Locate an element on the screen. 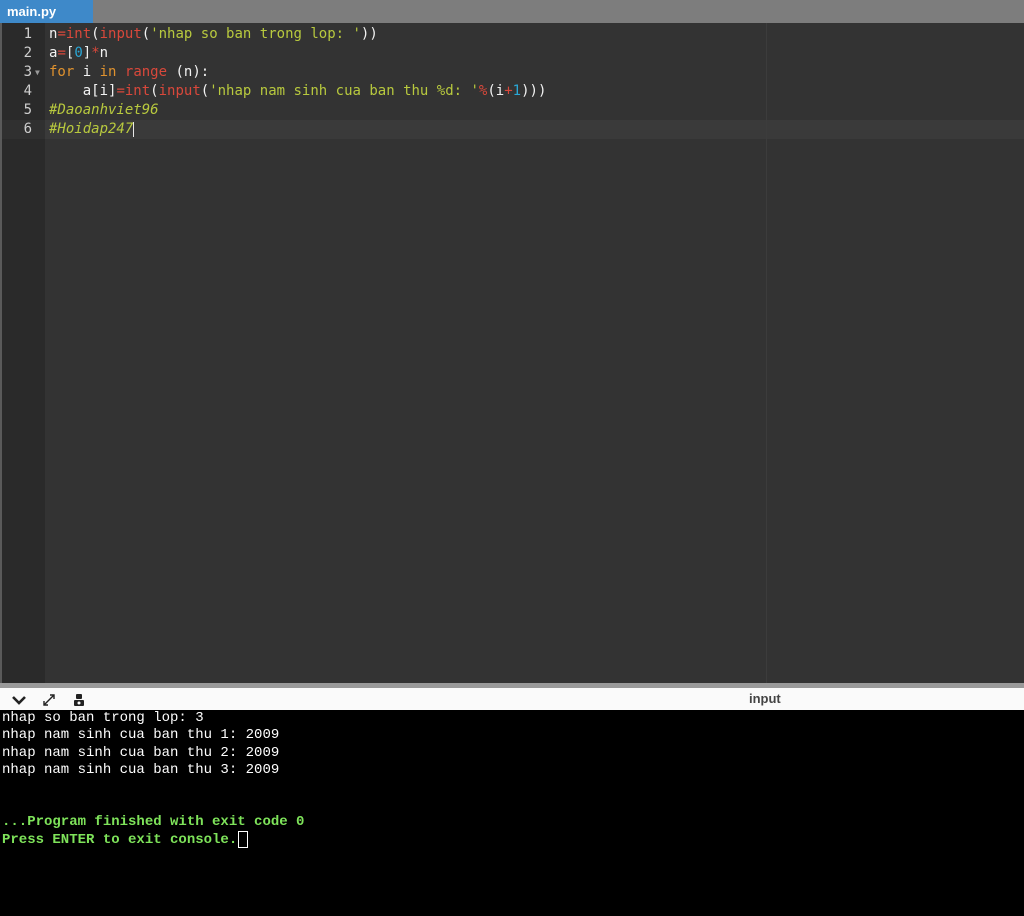  code-token: 'nhap so ban trong lop: ' is located at coordinates (255, 34).